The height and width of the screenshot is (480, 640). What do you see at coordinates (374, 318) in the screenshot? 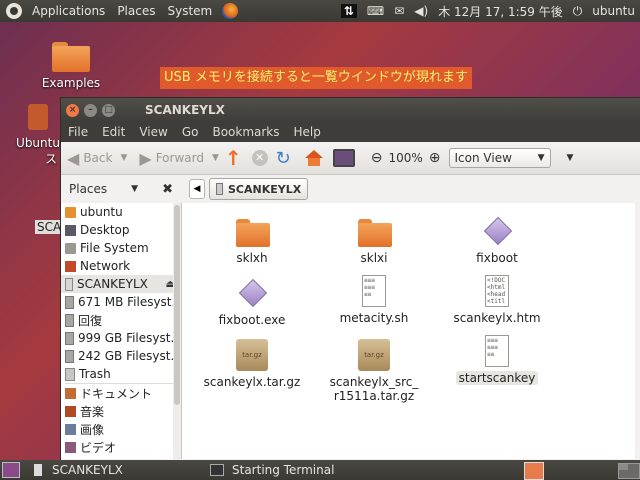
I see `file-label: metacity.sh` at bounding box center [374, 318].